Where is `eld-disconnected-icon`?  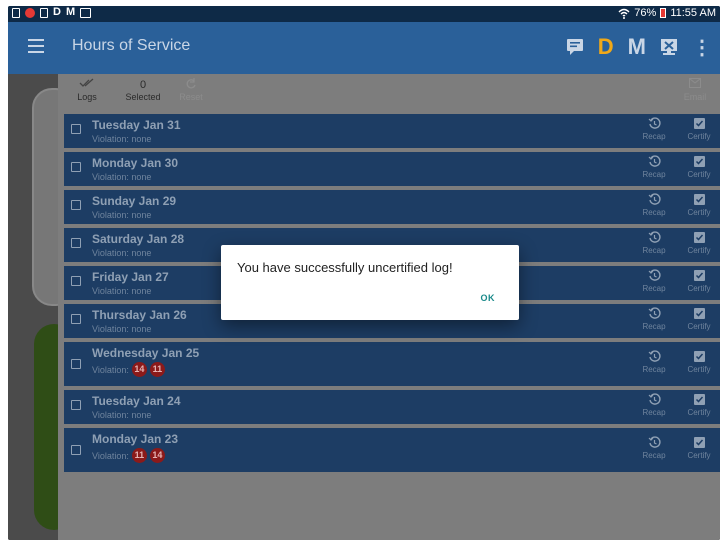
eld-disconnected-icon is located at coordinates (669, 47).